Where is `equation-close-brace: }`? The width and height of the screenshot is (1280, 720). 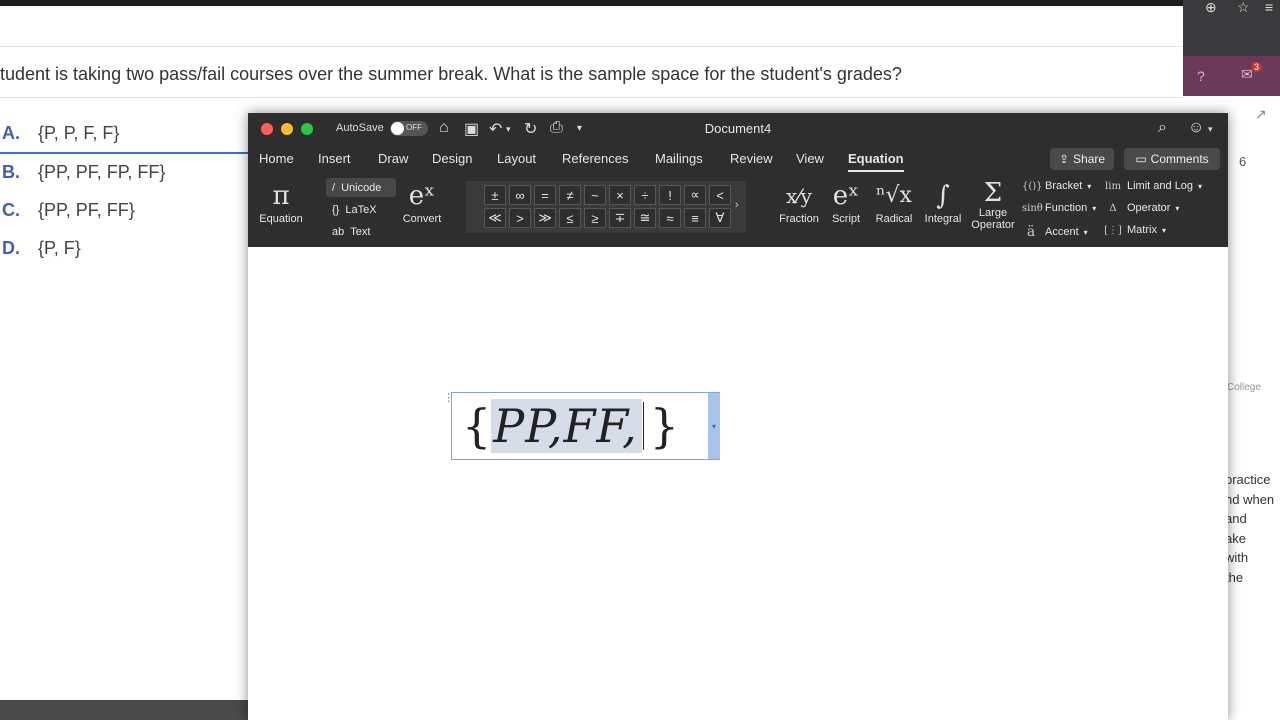 equation-close-brace: } is located at coordinates (664, 426).